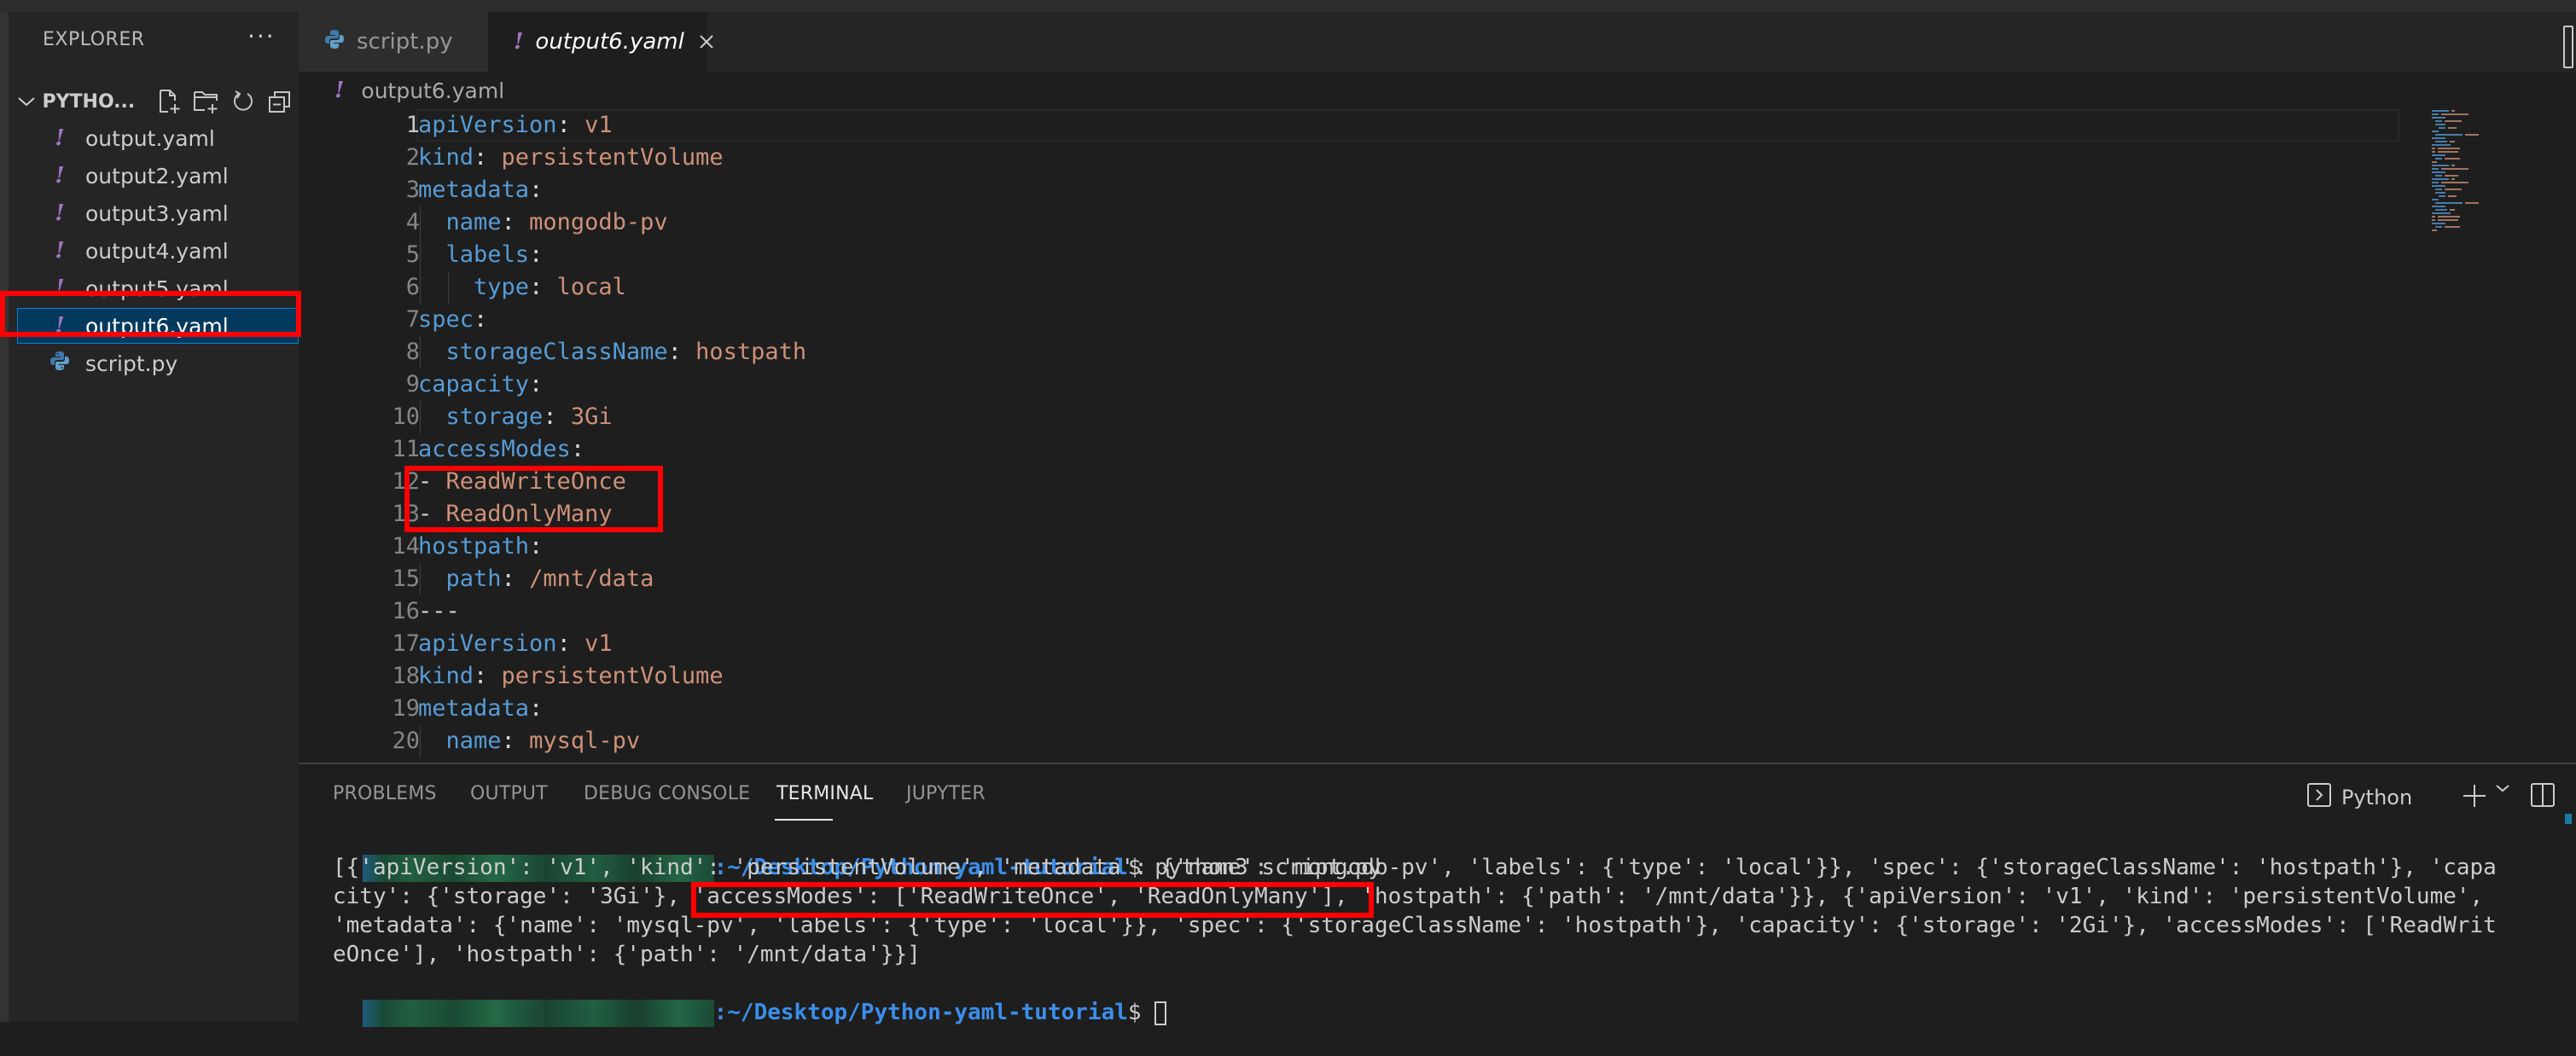 This screenshot has width=2576, height=1056. Describe the element at coordinates (824, 793) in the screenshot. I see `panel-tab-terminal: TERMINAL` at that location.